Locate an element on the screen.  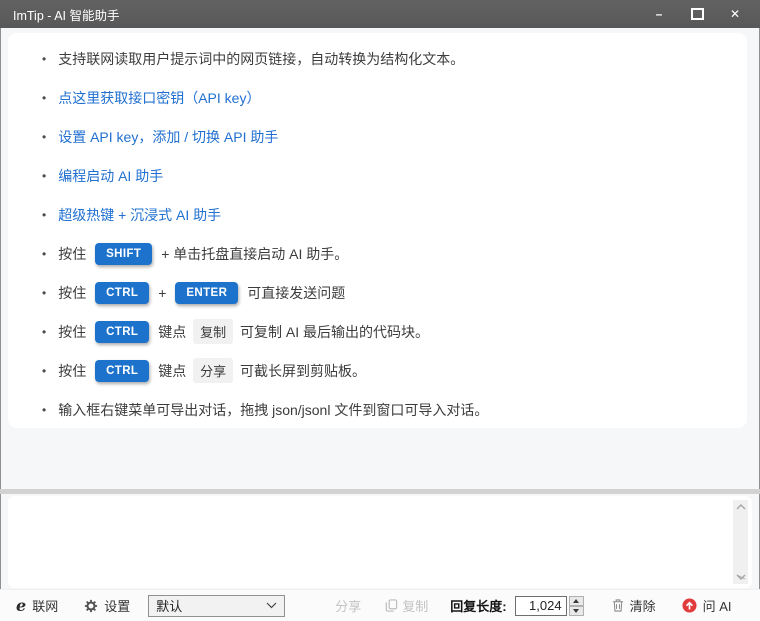
settings-label: 设置 is located at coordinates (117, 606).